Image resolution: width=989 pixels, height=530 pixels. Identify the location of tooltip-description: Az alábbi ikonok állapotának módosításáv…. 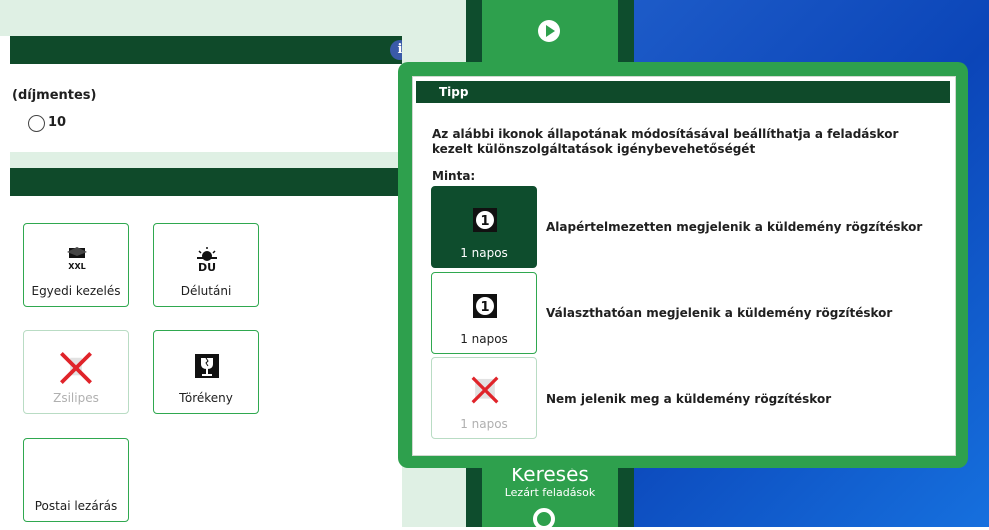
(665, 141).